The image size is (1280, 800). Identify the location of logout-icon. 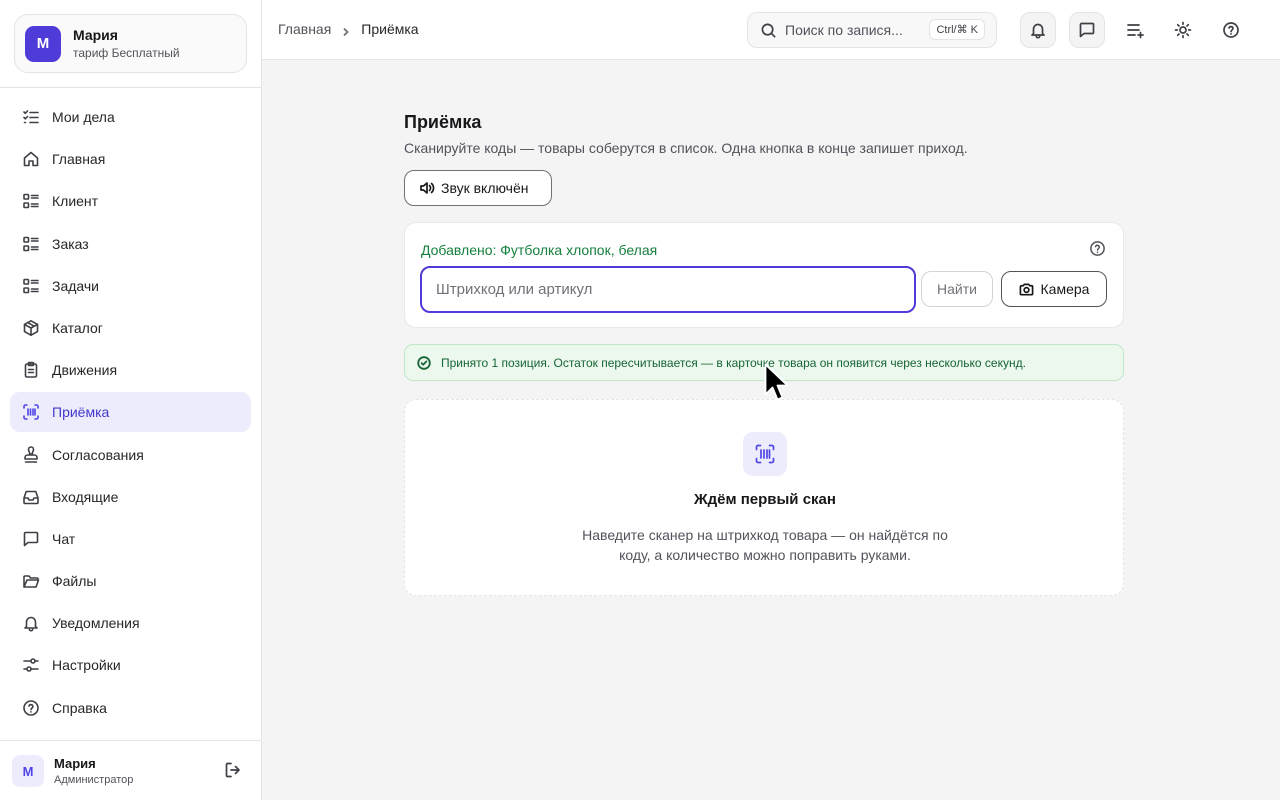
(232, 770).